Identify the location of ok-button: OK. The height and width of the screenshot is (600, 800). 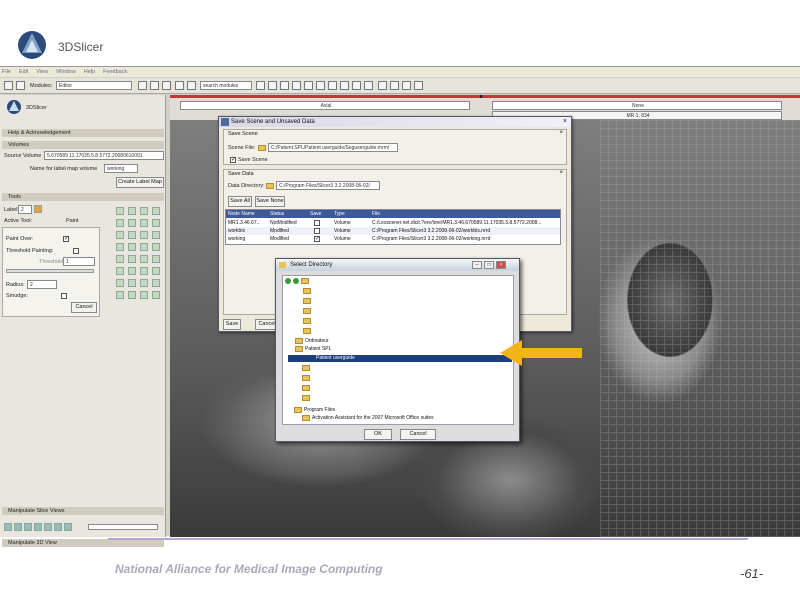
(378, 434).